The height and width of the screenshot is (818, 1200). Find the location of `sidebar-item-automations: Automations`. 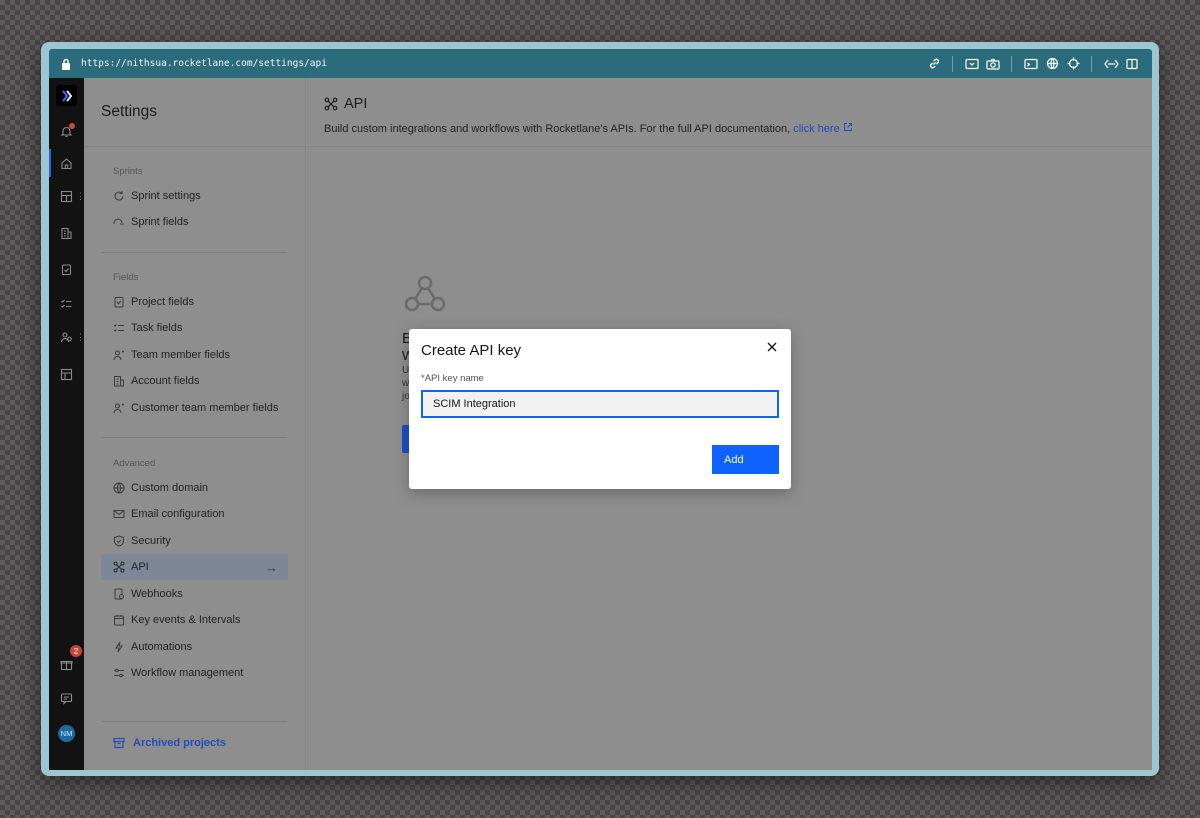

sidebar-item-automations: Automations is located at coordinates (194, 647).